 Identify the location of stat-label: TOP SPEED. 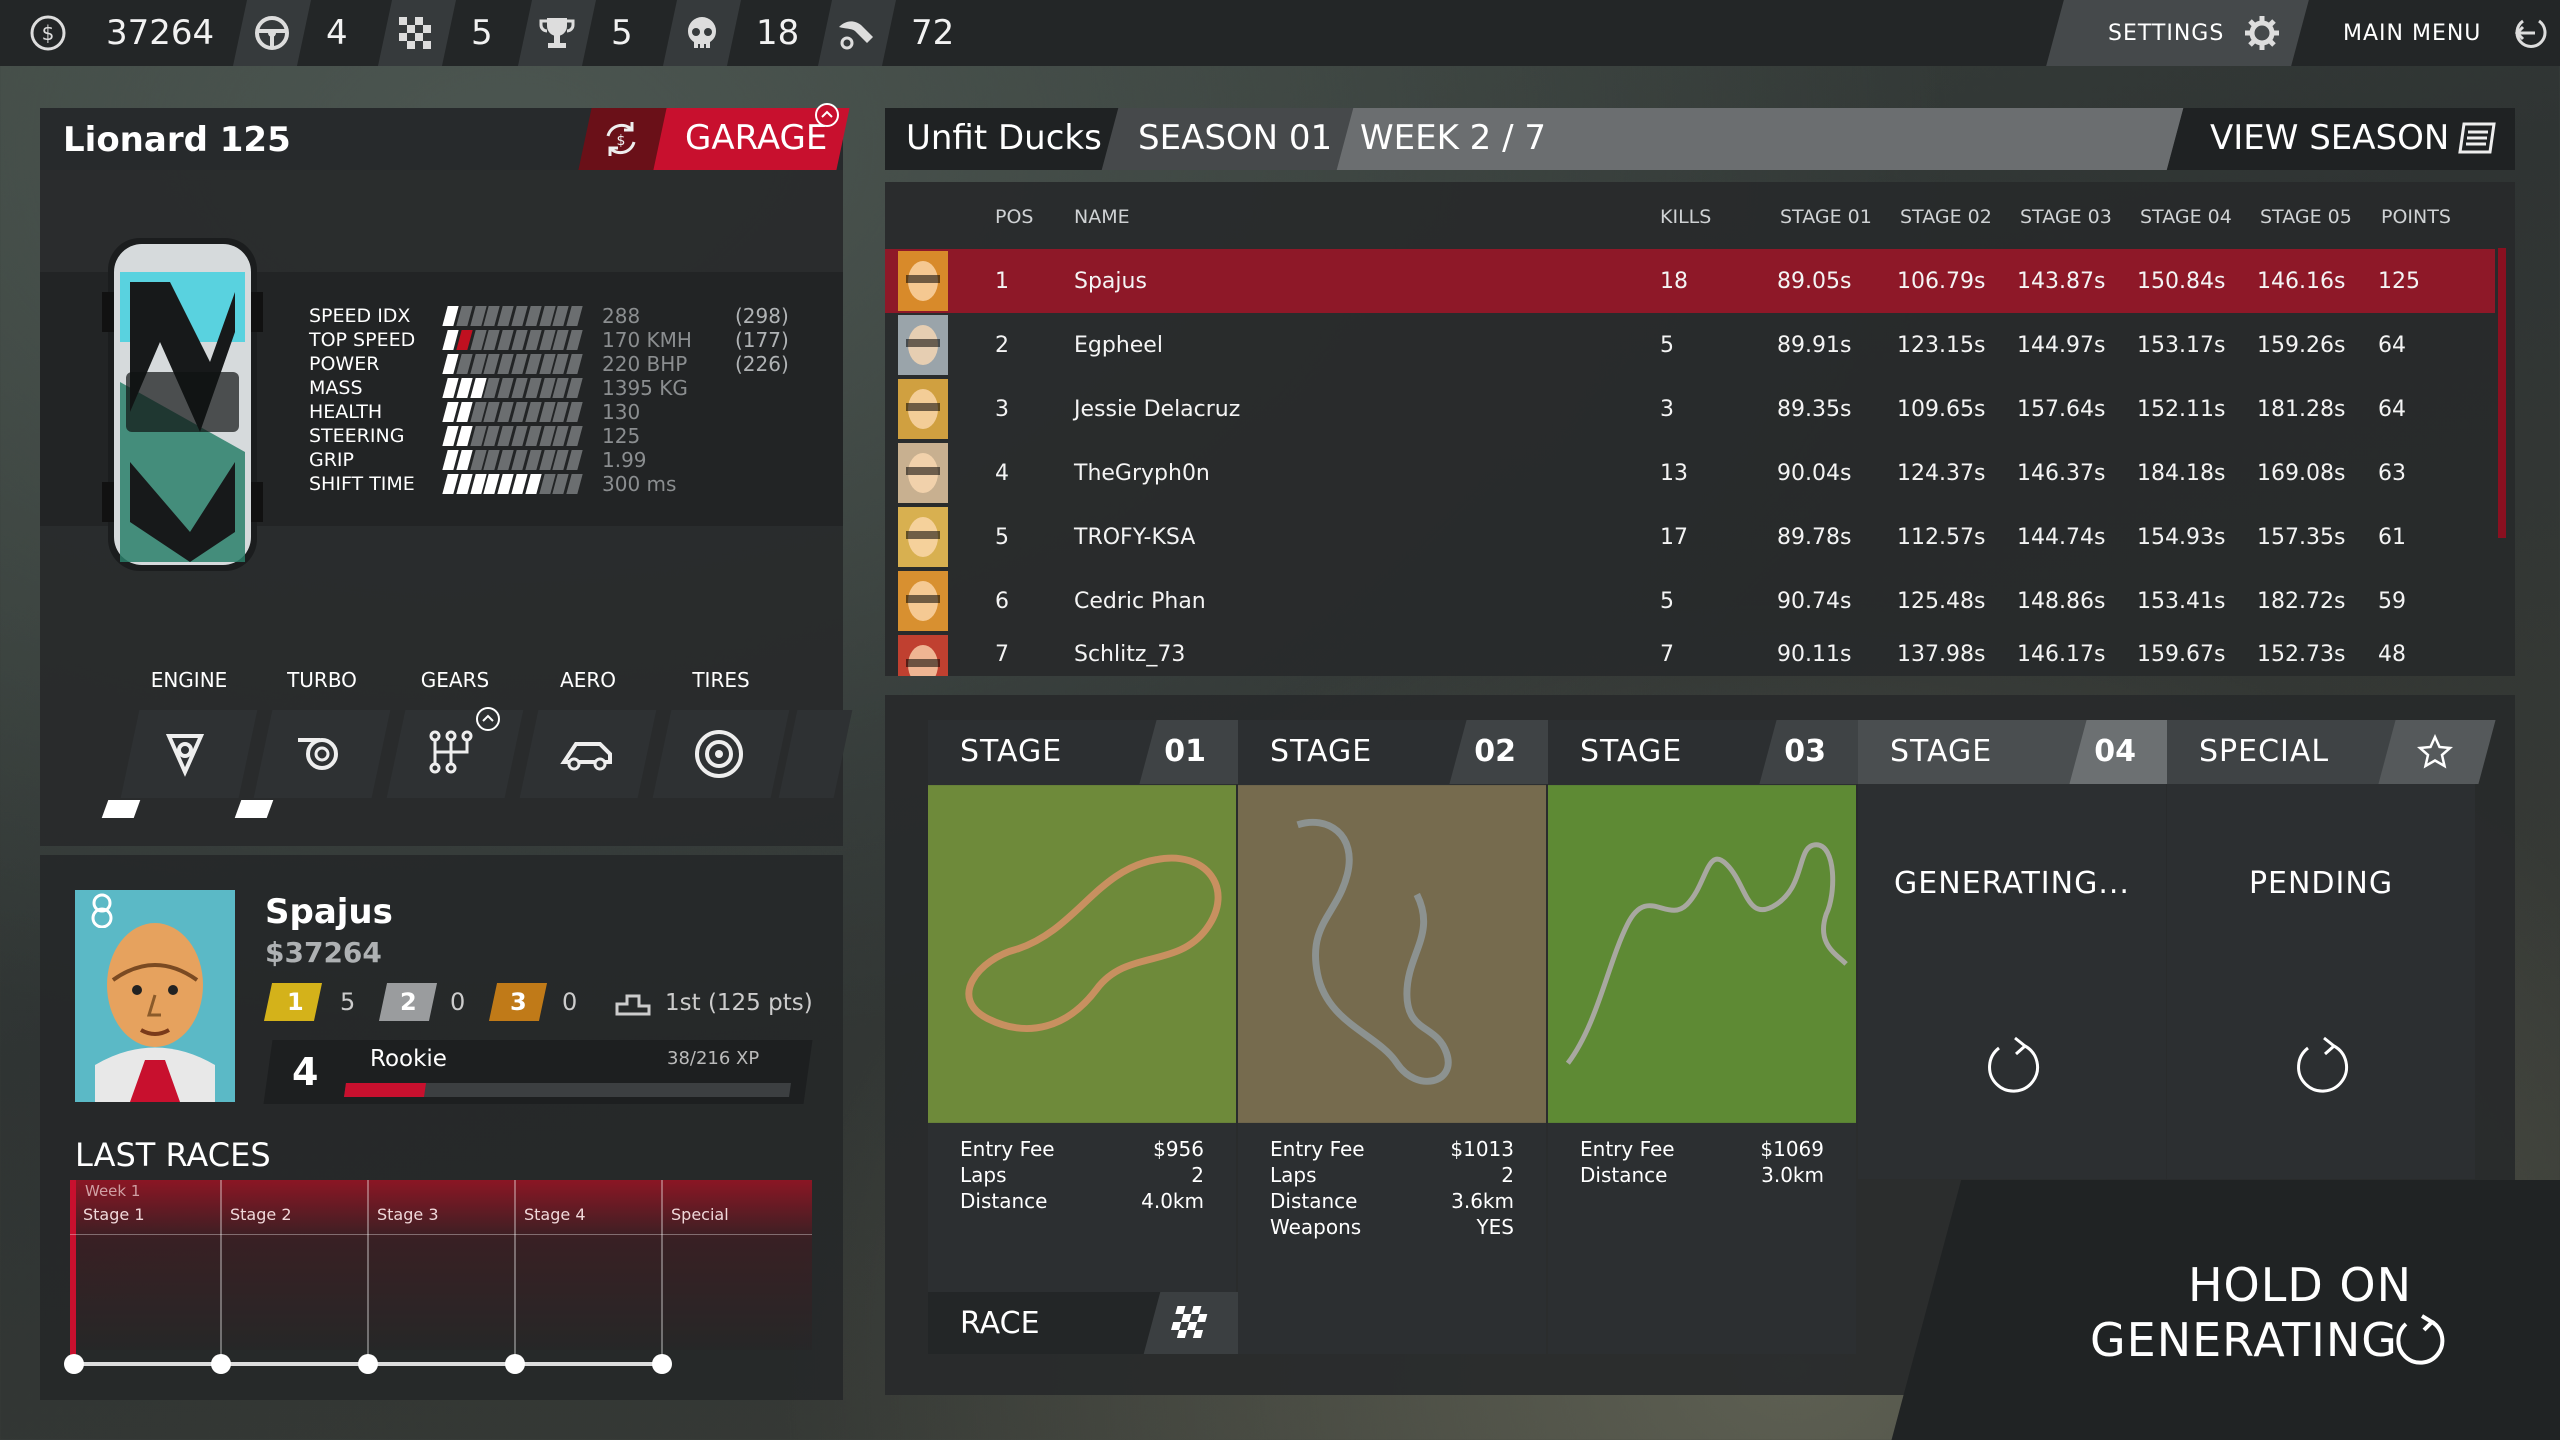
(362, 340).